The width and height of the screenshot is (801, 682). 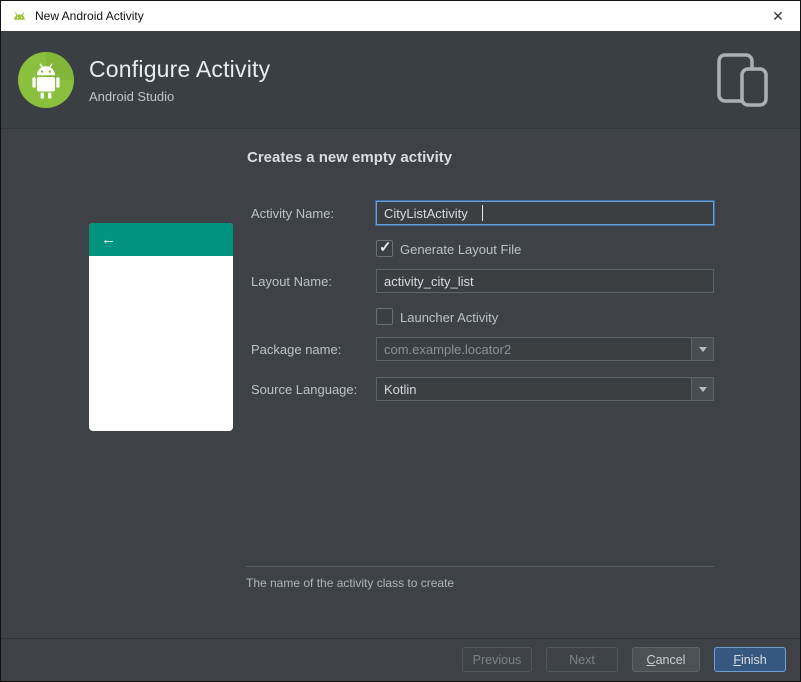 I want to click on next-button: Next, so click(x=582, y=659).